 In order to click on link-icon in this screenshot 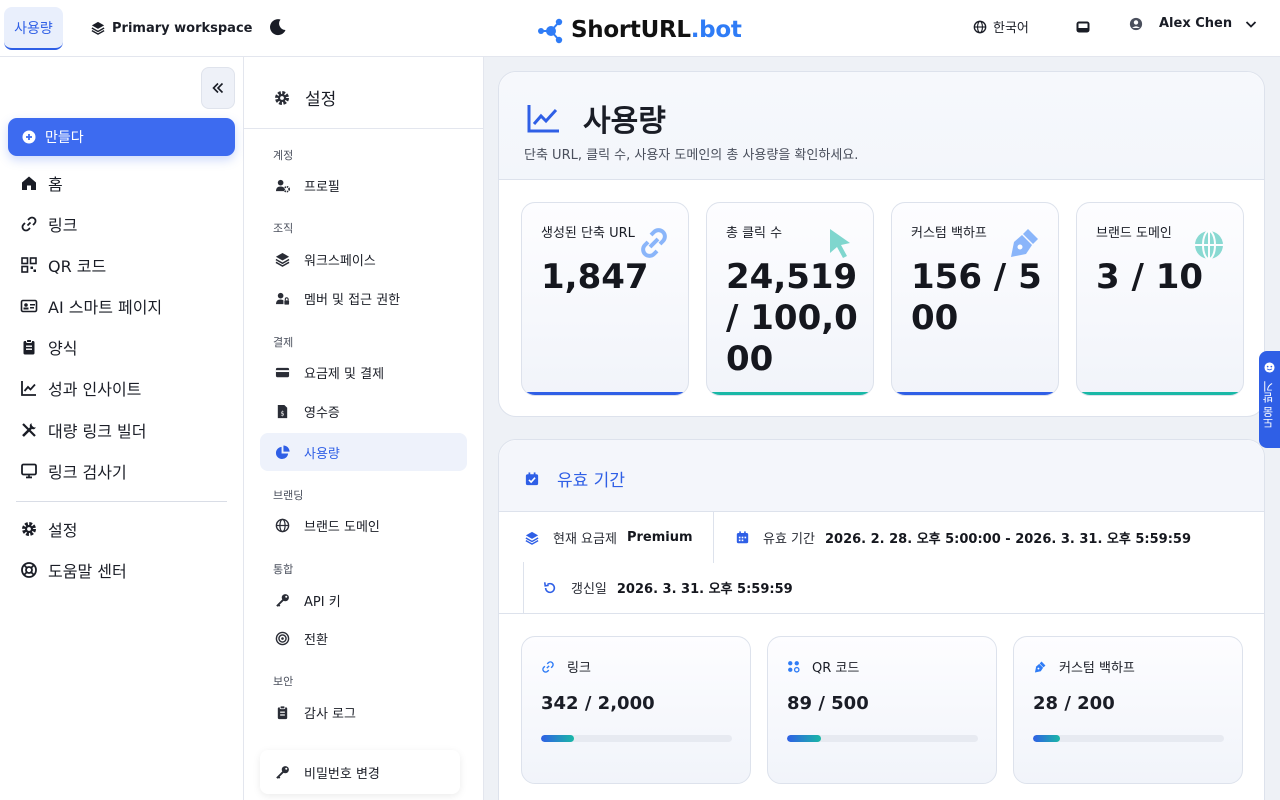, I will do `click(29, 224)`.